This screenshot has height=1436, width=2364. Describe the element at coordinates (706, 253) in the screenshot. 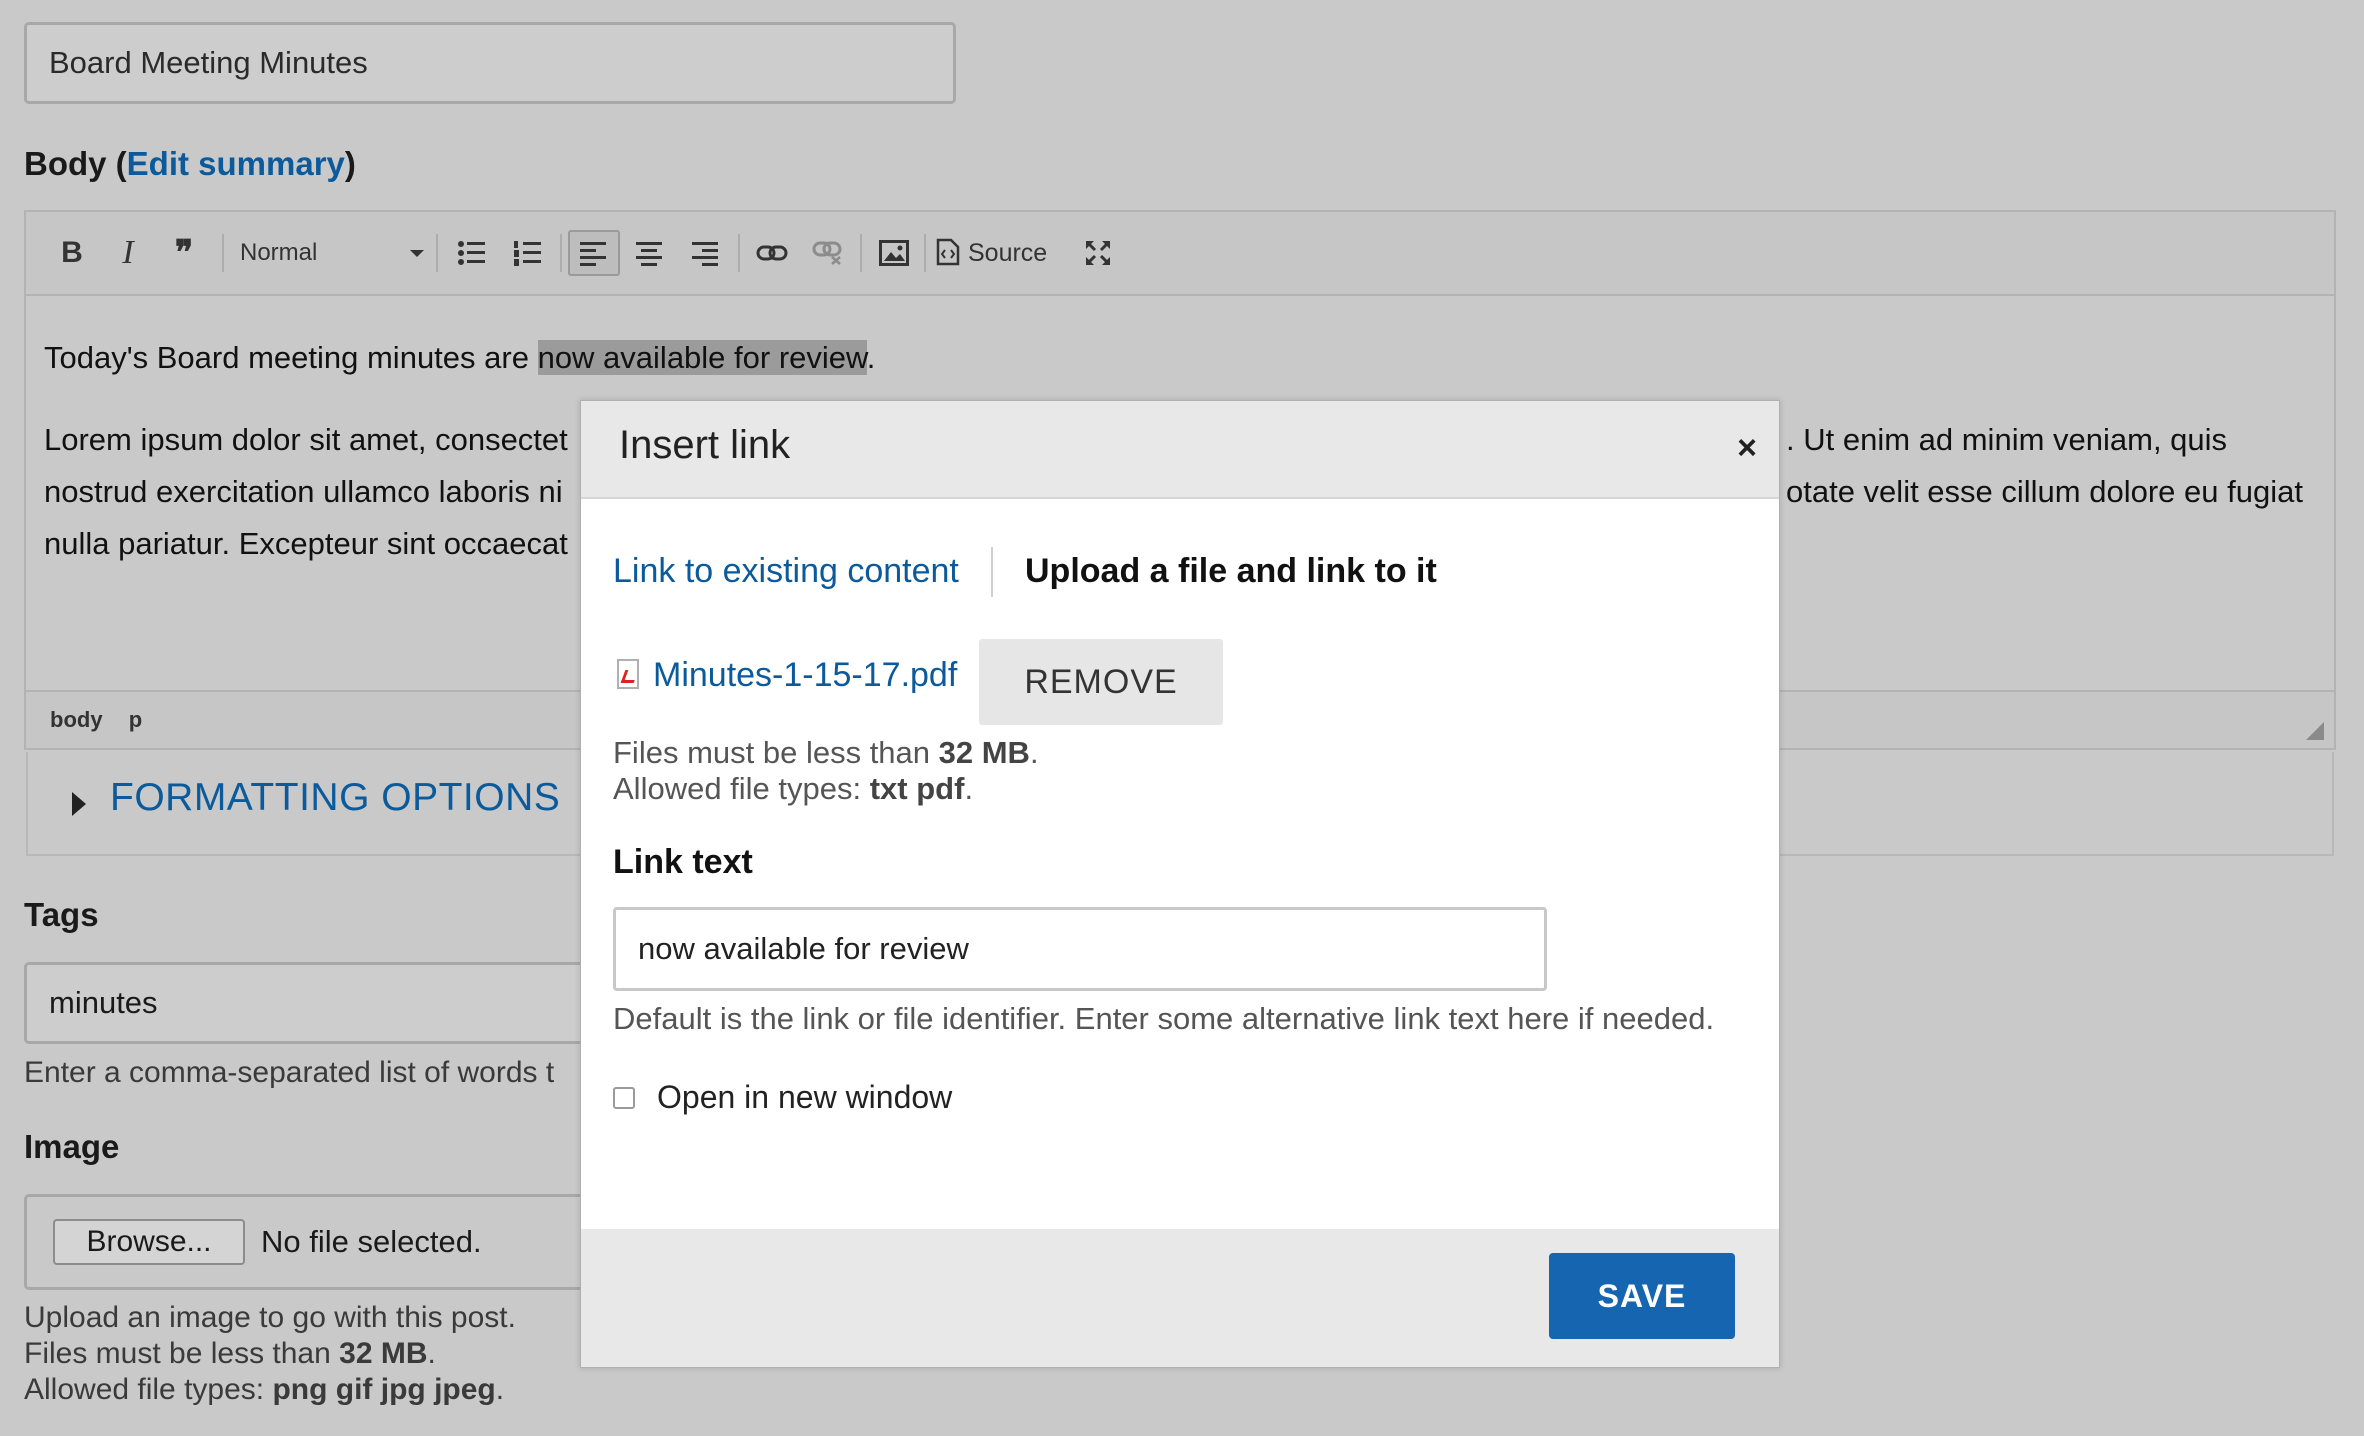

I see `align-right-icon` at that location.